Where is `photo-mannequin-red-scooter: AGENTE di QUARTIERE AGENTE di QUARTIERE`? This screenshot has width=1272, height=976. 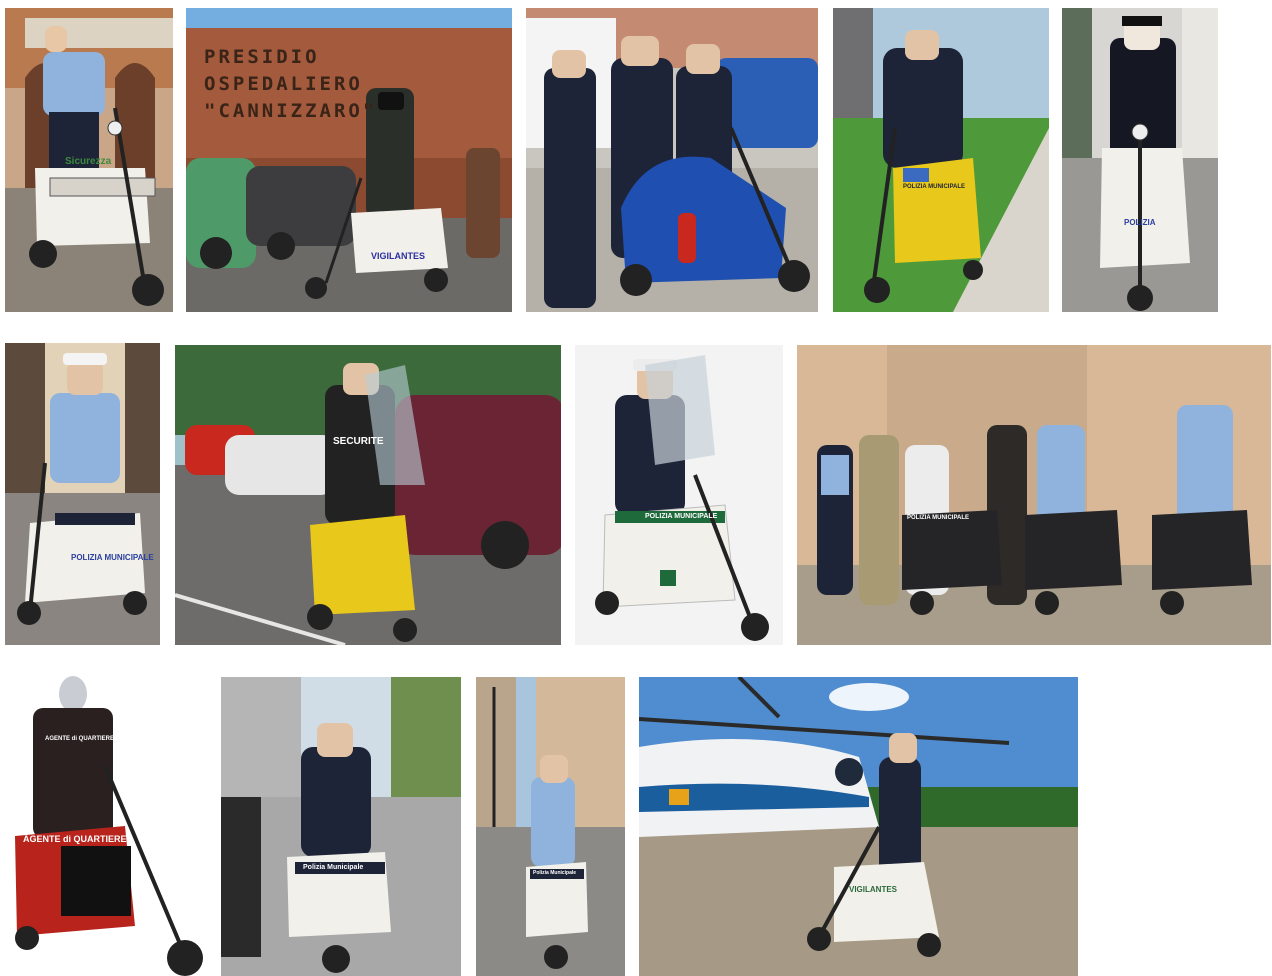
photo-mannequin-red-scooter: AGENTE di QUARTIERE AGENTE di QUARTIERE is located at coordinates (106, 826).